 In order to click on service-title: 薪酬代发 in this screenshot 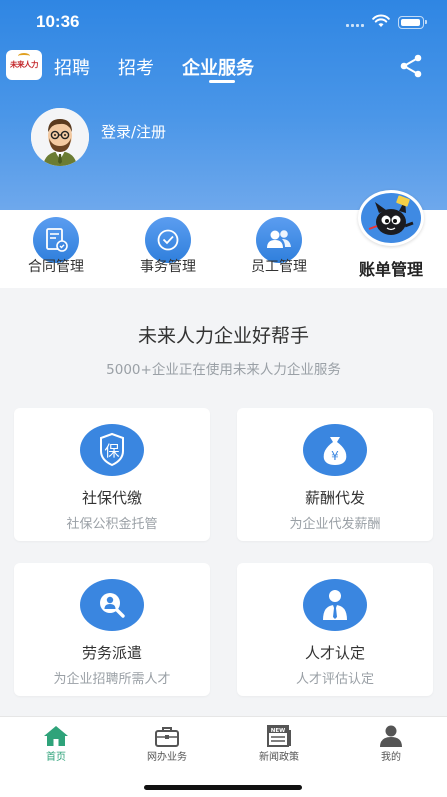, I will do `click(334, 498)`.